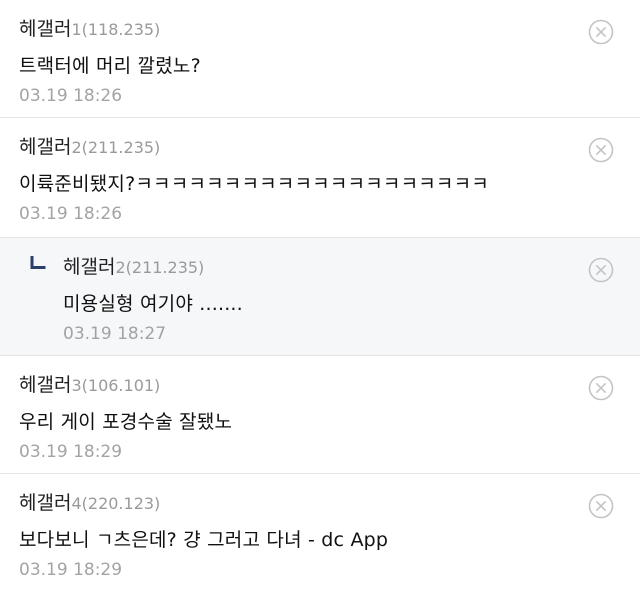 The height and width of the screenshot is (593, 640). I want to click on comment-author: 헤갤러4(220.123), so click(89, 501).